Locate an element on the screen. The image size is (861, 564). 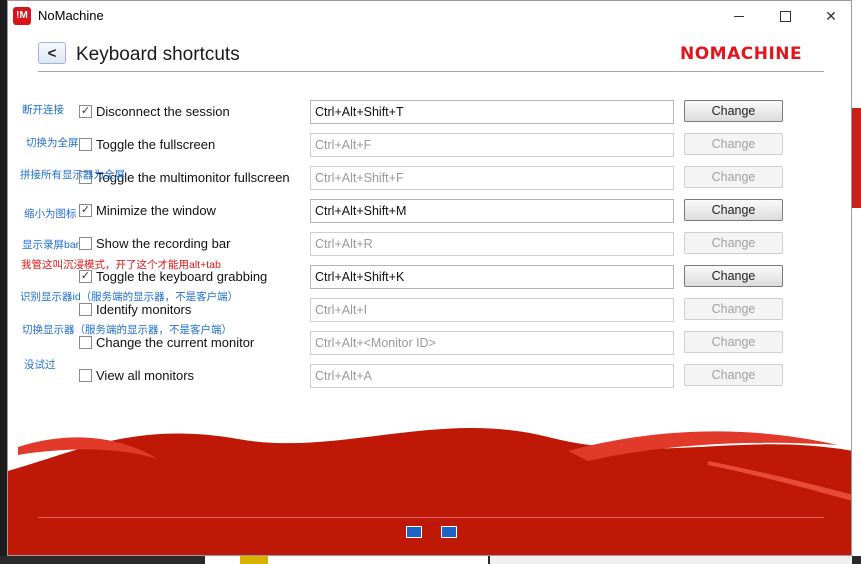
window-title: NoMachine is located at coordinates (71, 15).